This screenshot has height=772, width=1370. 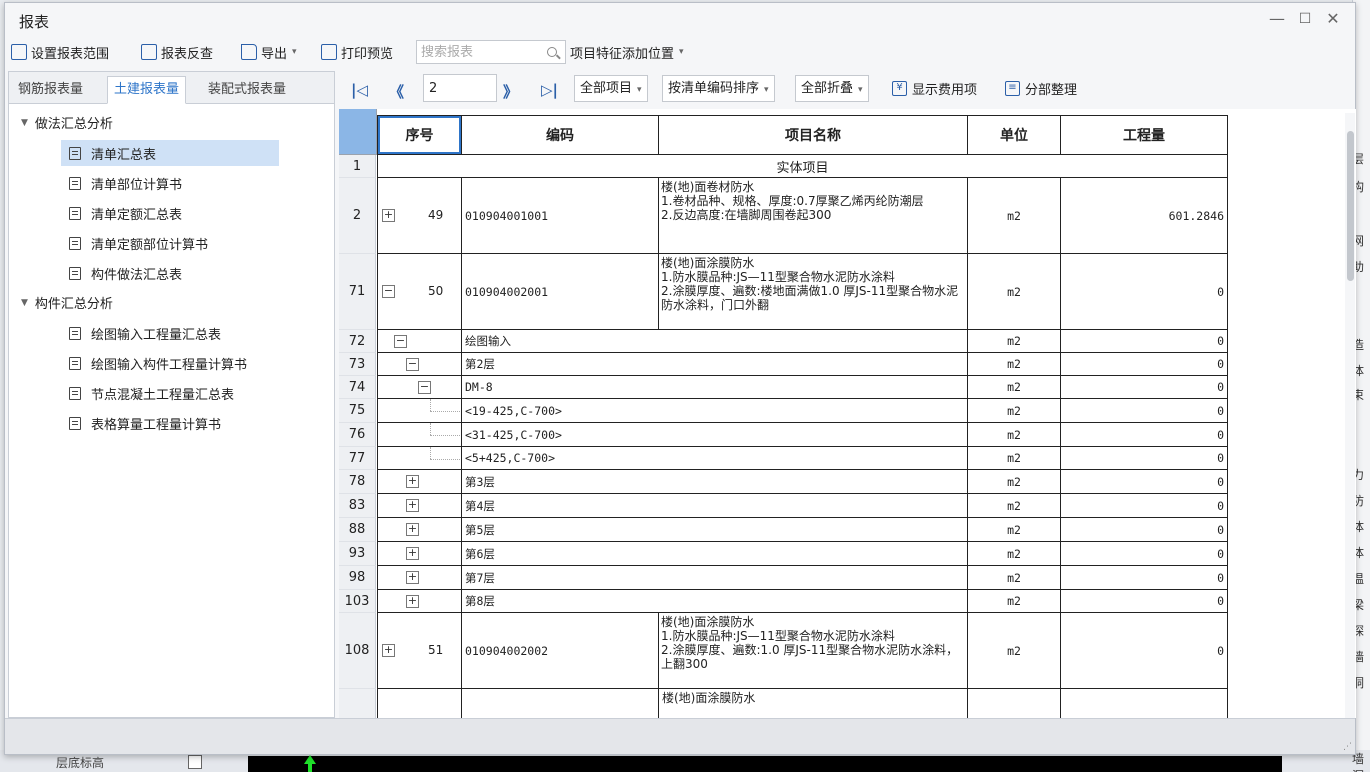 What do you see at coordinates (170, 213) in the screenshot?
I see `tree-item-list-quota-summary: 清单定额汇总表` at bounding box center [170, 213].